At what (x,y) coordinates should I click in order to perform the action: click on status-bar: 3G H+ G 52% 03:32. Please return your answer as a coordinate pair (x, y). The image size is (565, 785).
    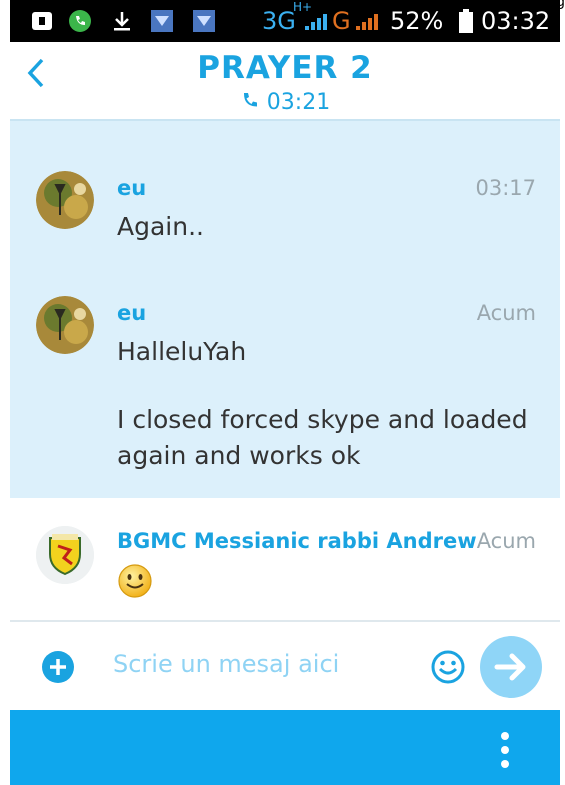
    Looking at the image, I should click on (285, 21).